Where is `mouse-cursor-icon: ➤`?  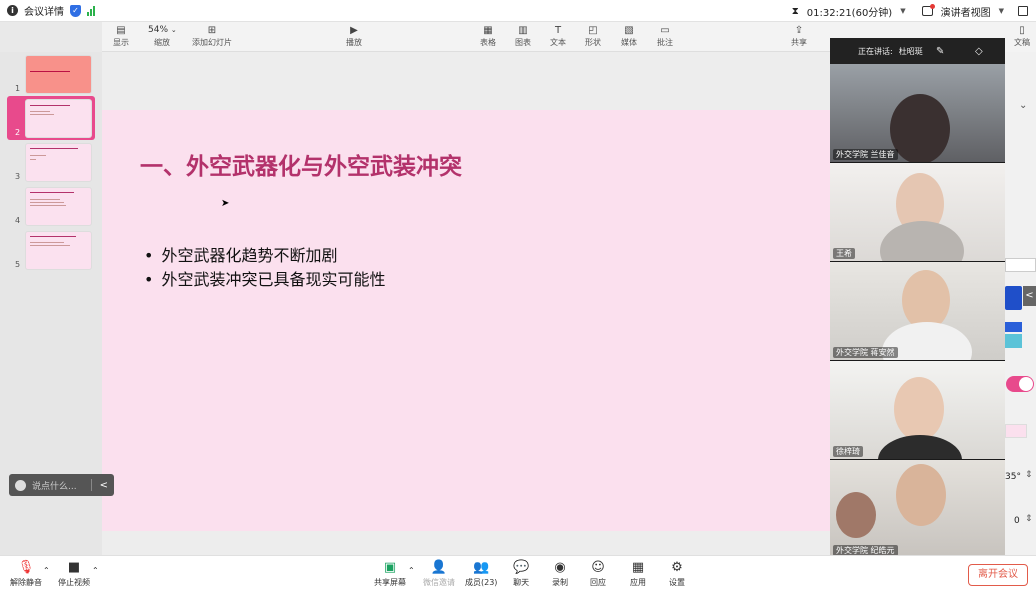
mouse-cursor-icon: ➤ is located at coordinates (225, 203).